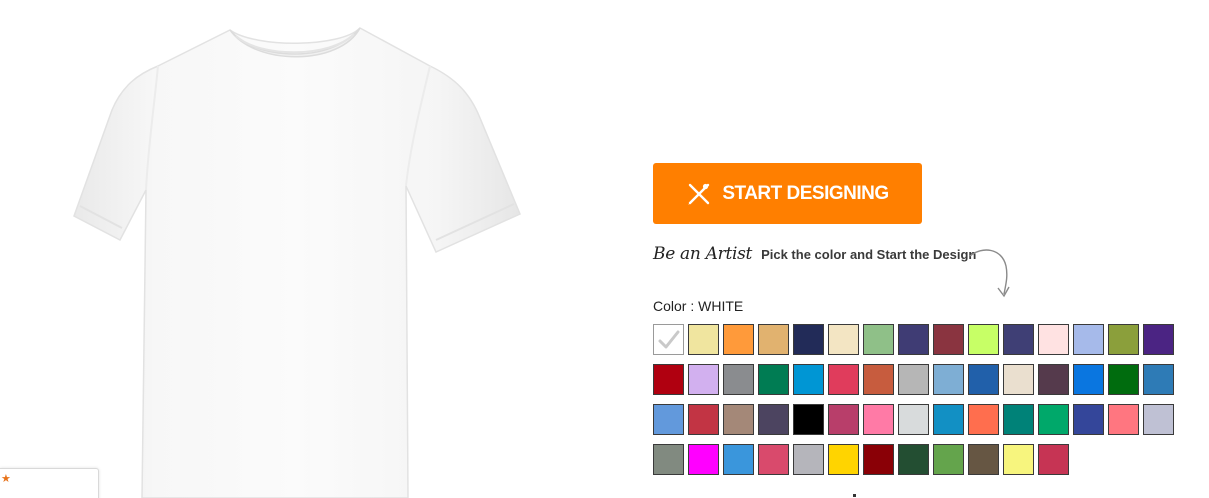 The height and width of the screenshot is (498, 1209). I want to click on star-icon: ★, so click(6, 479).